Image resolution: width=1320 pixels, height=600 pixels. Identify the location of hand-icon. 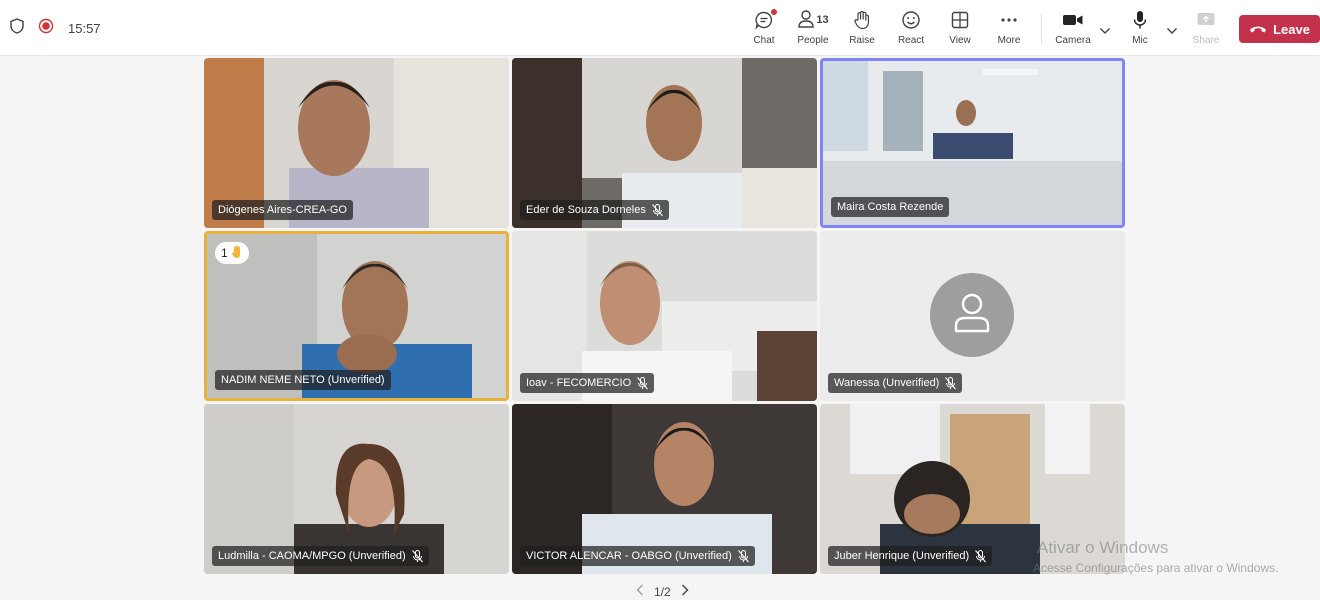
(862, 20).